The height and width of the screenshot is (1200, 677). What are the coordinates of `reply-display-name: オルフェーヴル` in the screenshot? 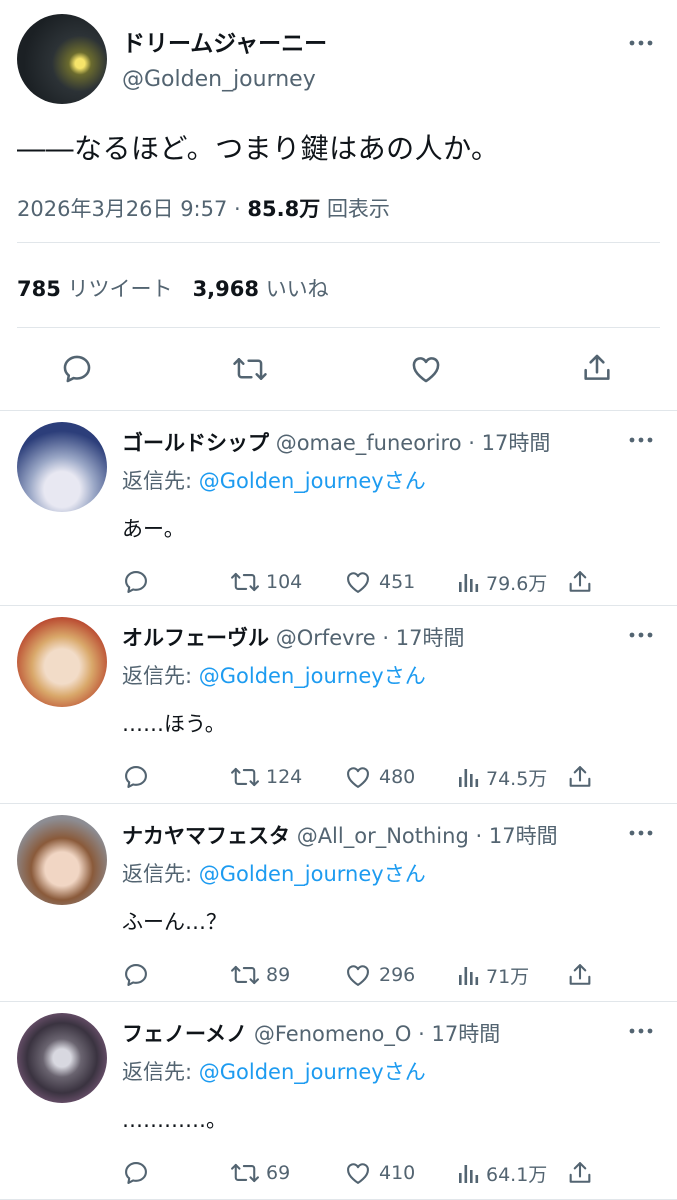 It's located at (195, 638).